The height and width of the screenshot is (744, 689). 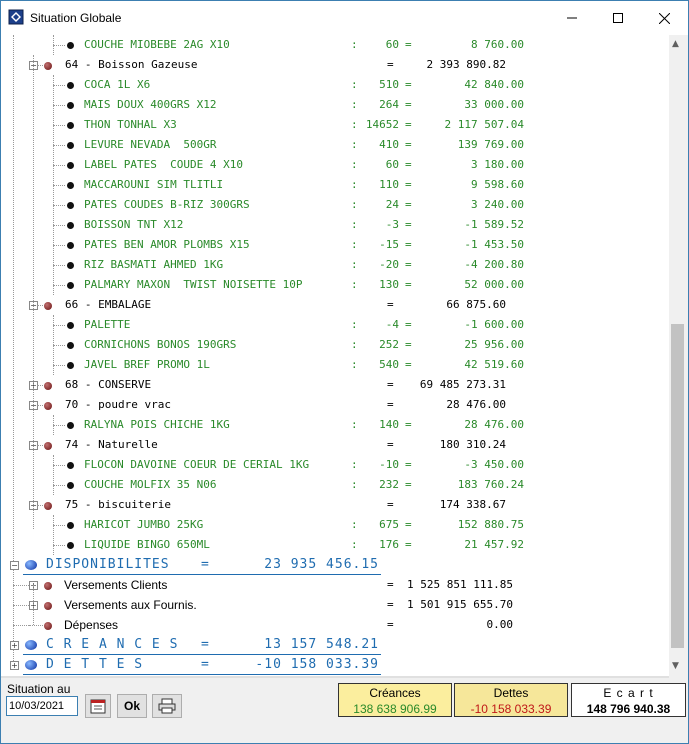 What do you see at coordinates (335, 545) in the screenshot?
I see `tree-row-item: LIQUIDE BINGO 650ML: 176 = 21 457.92` at bounding box center [335, 545].